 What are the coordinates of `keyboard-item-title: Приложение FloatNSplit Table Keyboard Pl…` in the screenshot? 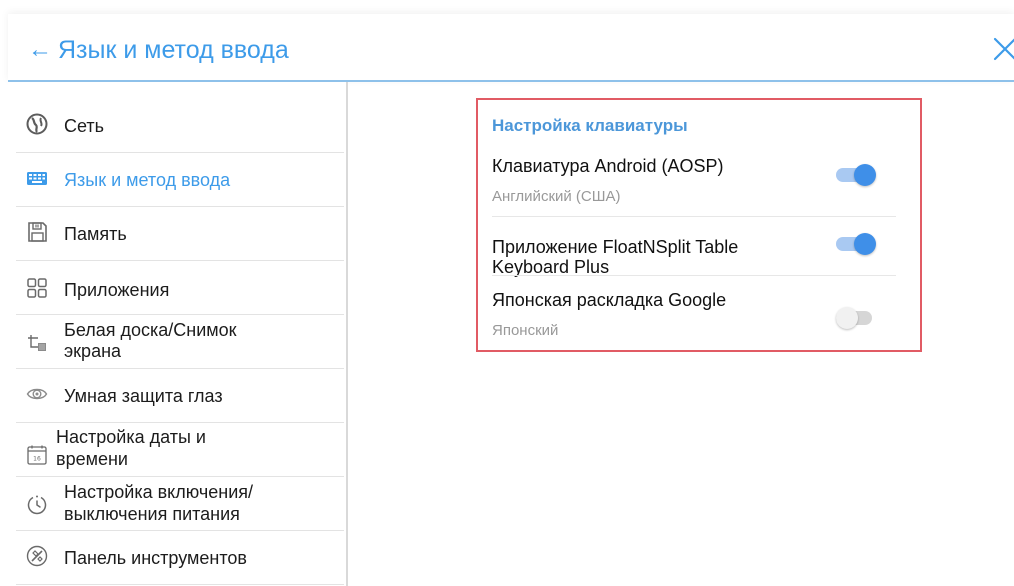 It's located at (615, 257).